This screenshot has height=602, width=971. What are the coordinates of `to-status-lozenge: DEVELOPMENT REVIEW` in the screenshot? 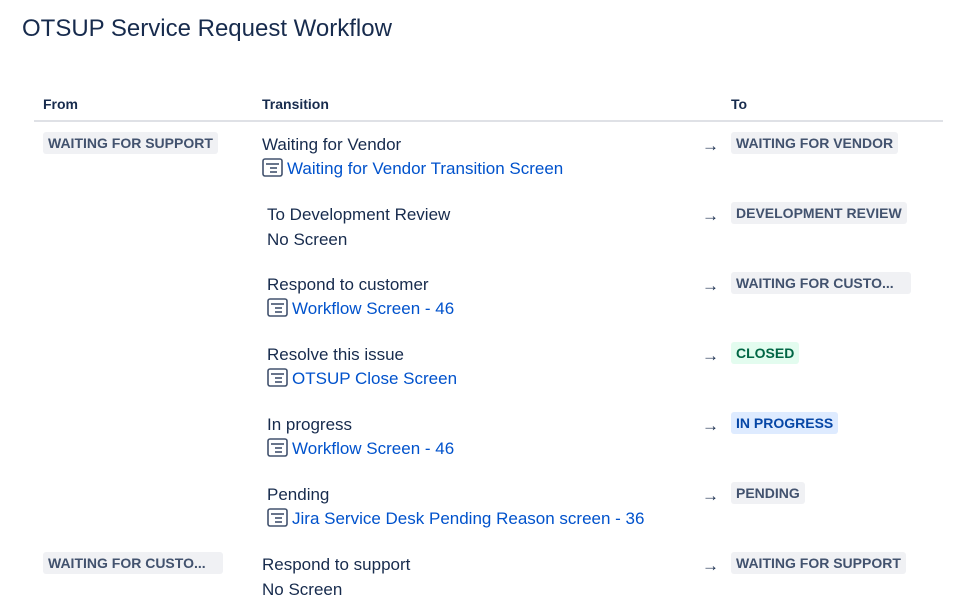 It's located at (819, 213).